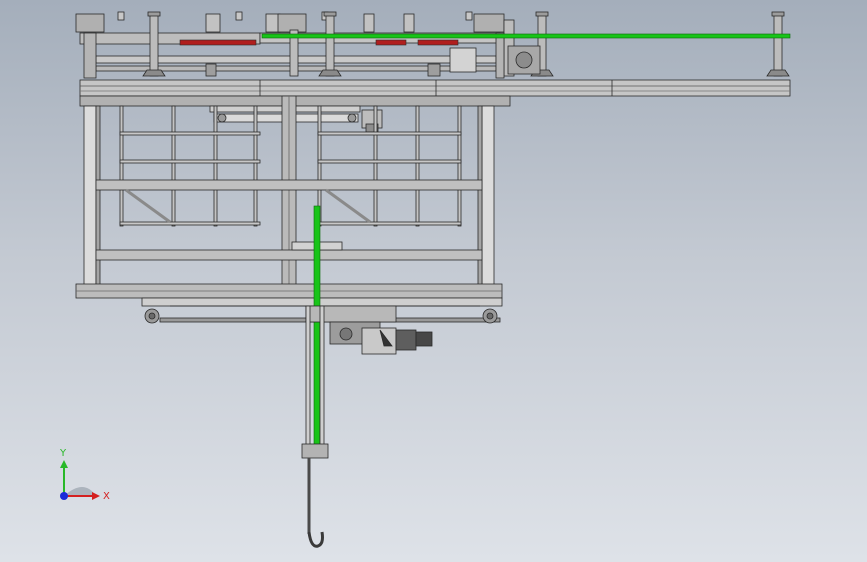  What do you see at coordinates (369, 330) in the screenshot?
I see `hoist-drive` at bounding box center [369, 330].